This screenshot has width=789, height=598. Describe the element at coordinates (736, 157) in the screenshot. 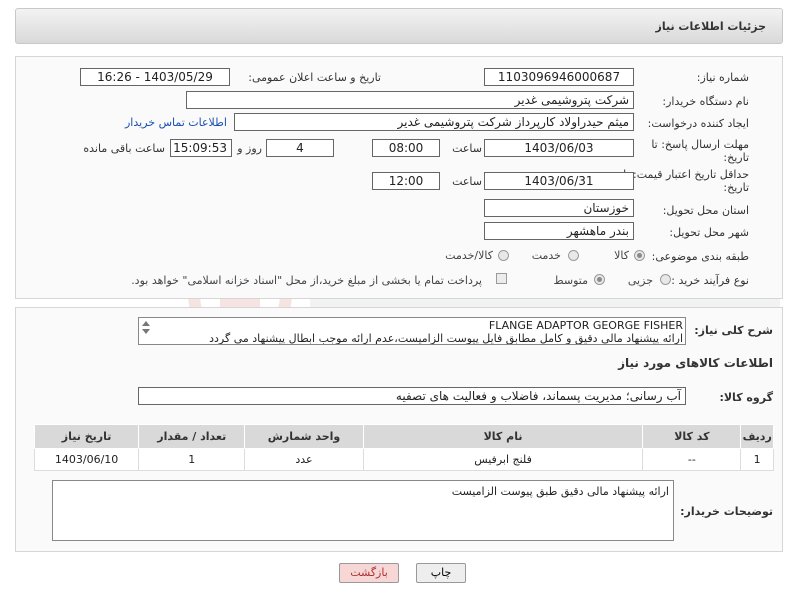

I see `deadline-label-date: تاریخ:` at that location.